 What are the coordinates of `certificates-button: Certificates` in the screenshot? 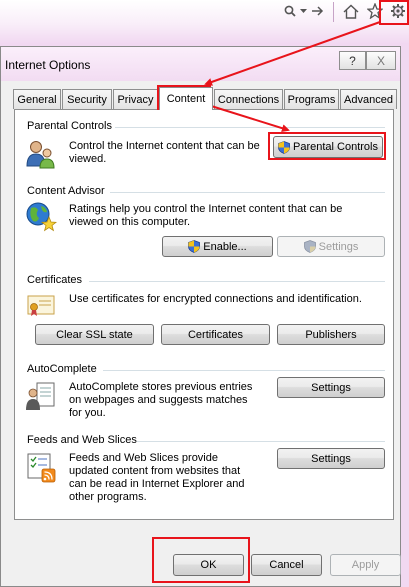 It's located at (215, 334).